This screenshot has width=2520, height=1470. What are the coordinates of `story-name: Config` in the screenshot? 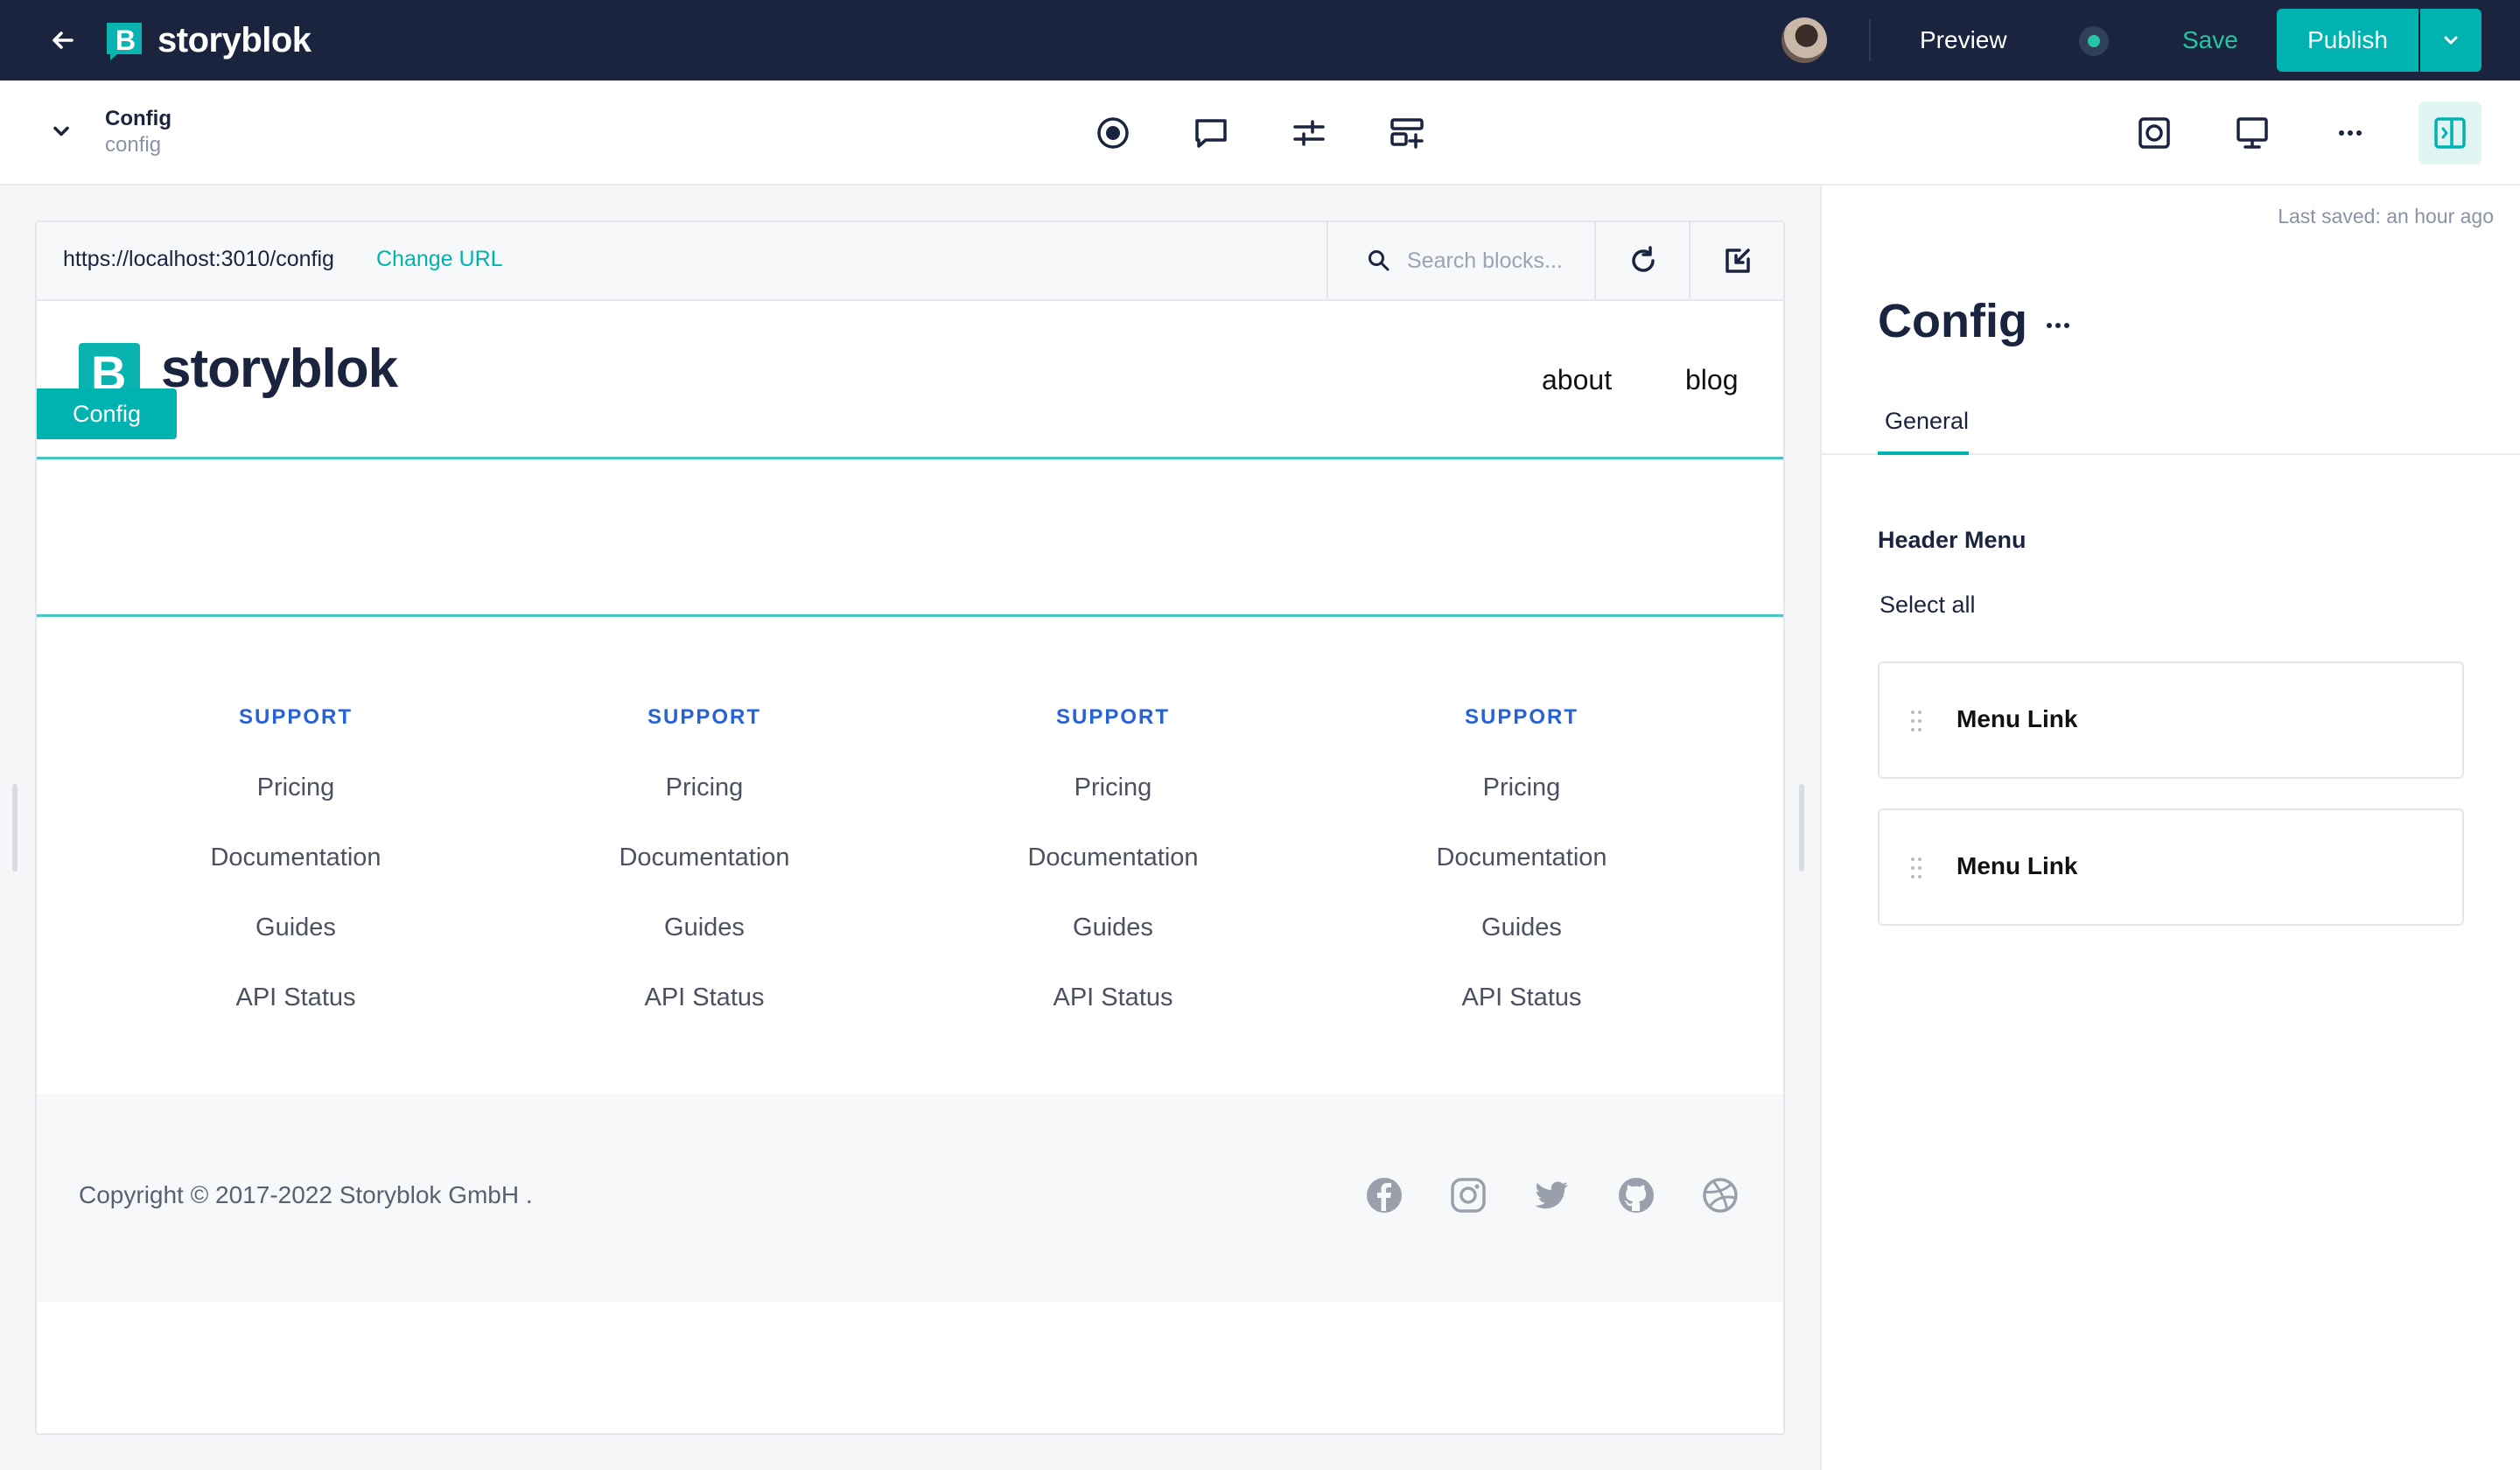 It's located at (138, 118).